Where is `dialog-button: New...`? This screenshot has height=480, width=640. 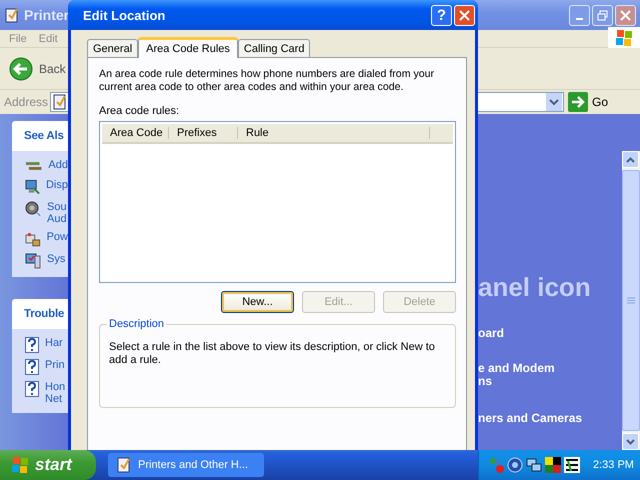 dialog-button: New... is located at coordinates (257, 302).